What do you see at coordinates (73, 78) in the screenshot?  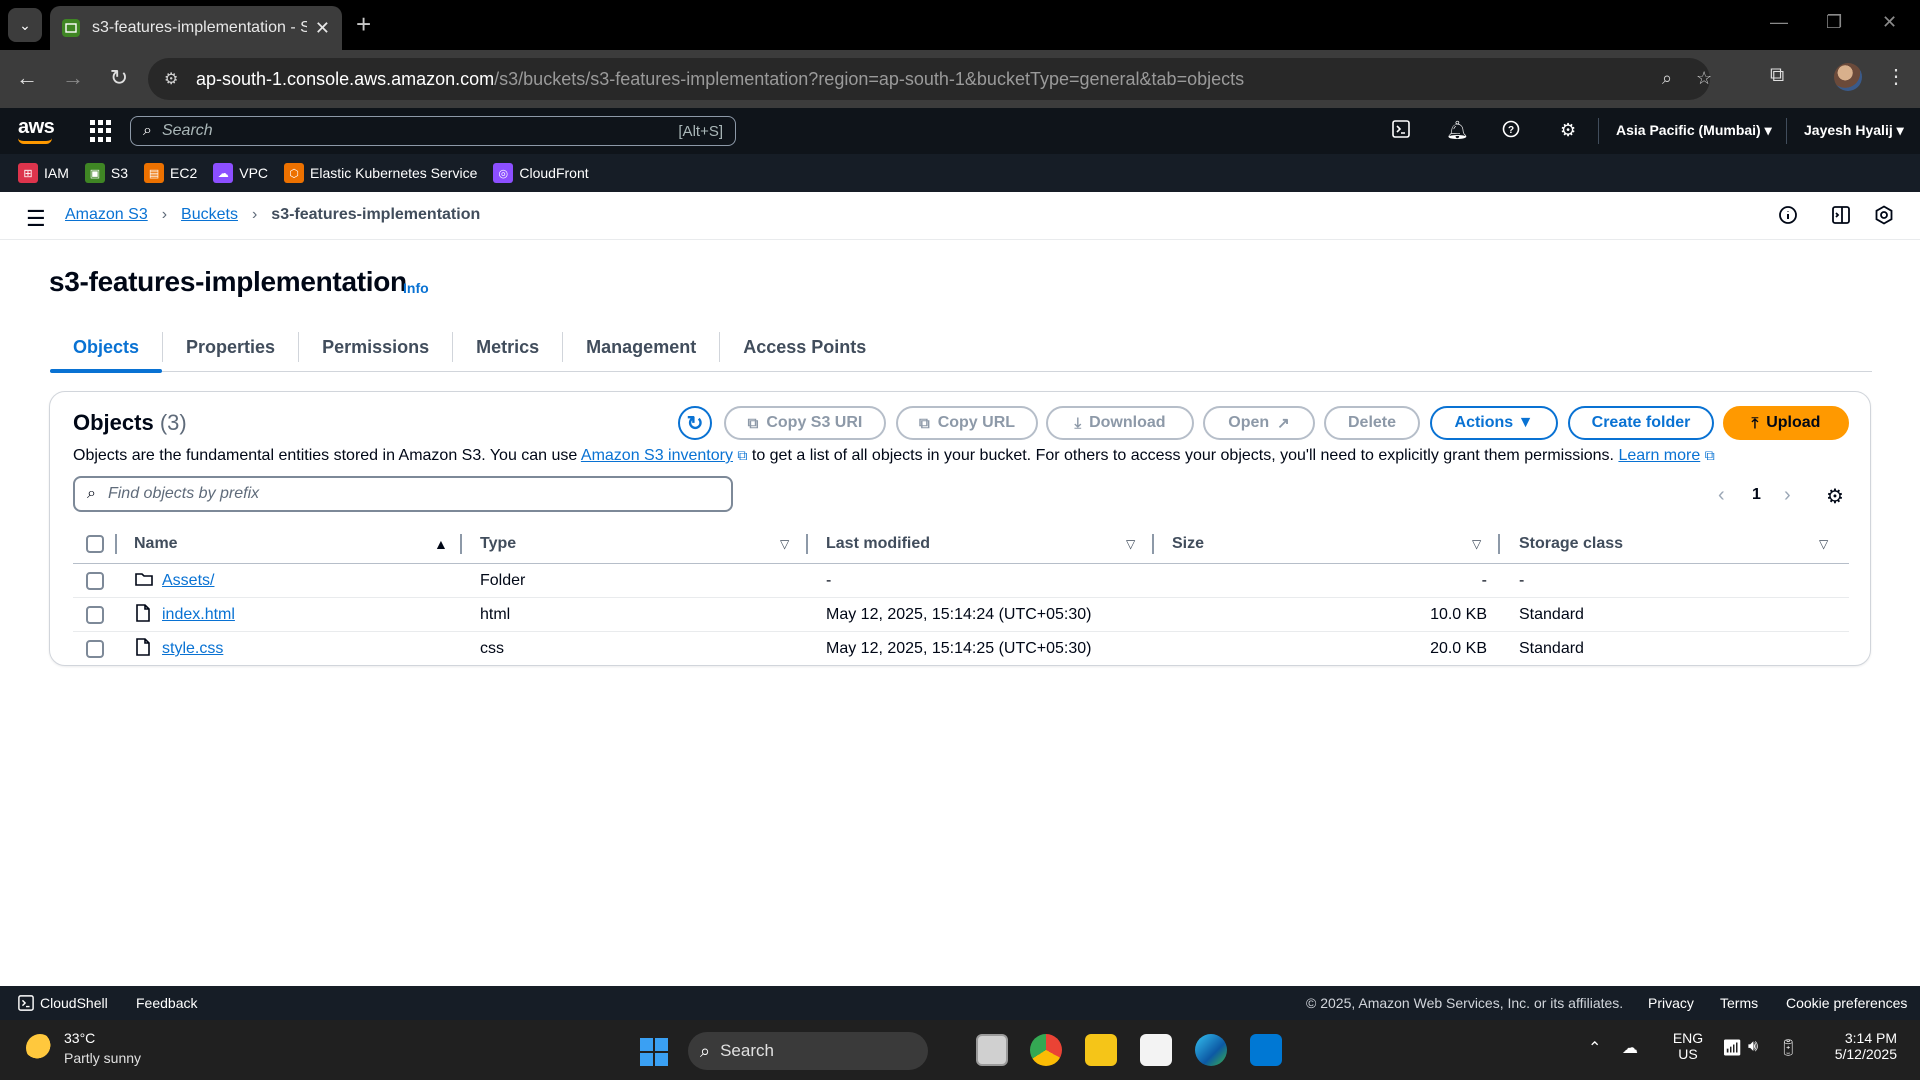 I see `forward-icon: →` at bounding box center [73, 78].